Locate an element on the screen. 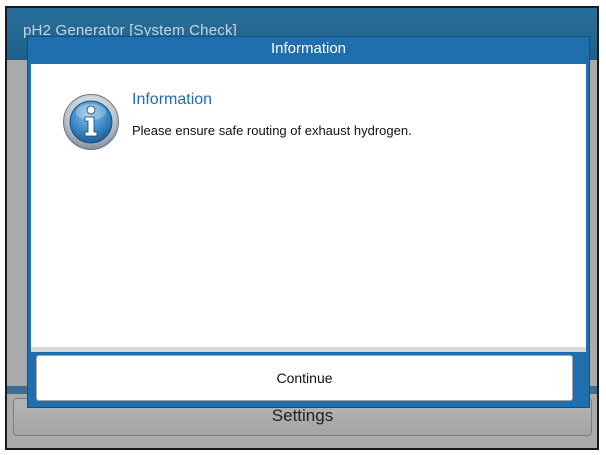 Image resolution: width=606 pixels, height=455 pixels. dialog-title: Information is located at coordinates (308, 48).